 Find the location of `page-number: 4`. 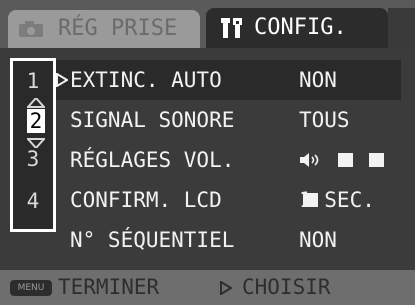

page-number: 4 is located at coordinates (33, 201).